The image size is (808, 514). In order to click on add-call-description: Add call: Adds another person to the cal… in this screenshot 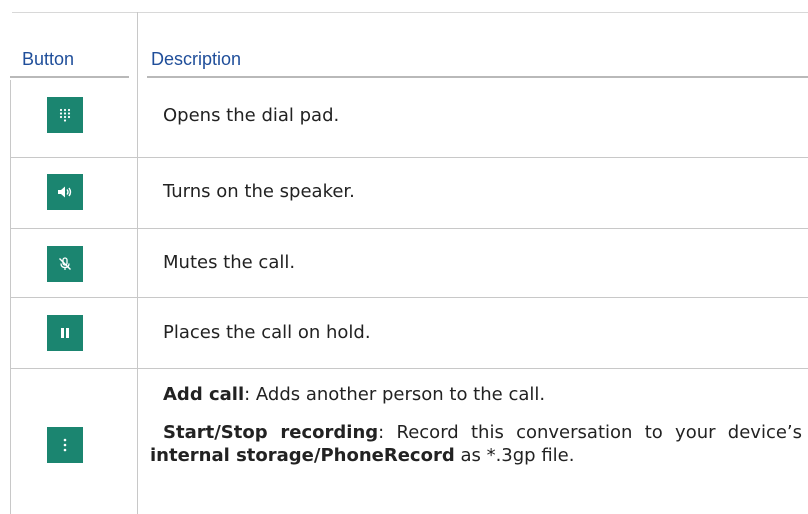, I will do `click(476, 394)`.